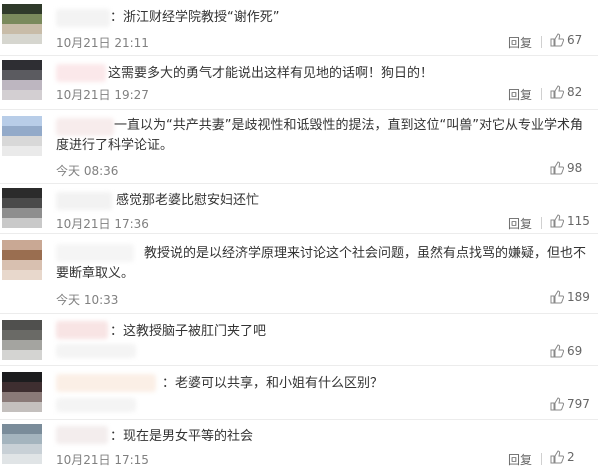 The height and width of the screenshot is (470, 598). Describe the element at coordinates (87, 171) in the screenshot. I see `comment-time: 今天 08:36` at that location.